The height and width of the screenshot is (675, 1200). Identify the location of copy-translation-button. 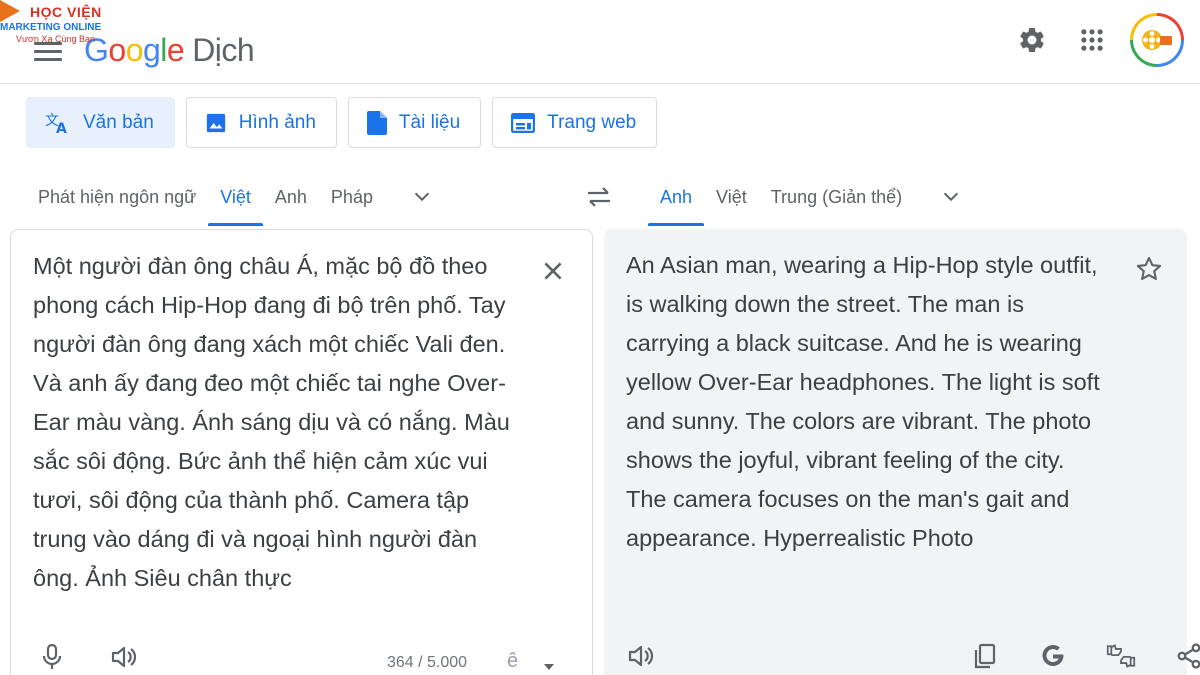
(985, 656).